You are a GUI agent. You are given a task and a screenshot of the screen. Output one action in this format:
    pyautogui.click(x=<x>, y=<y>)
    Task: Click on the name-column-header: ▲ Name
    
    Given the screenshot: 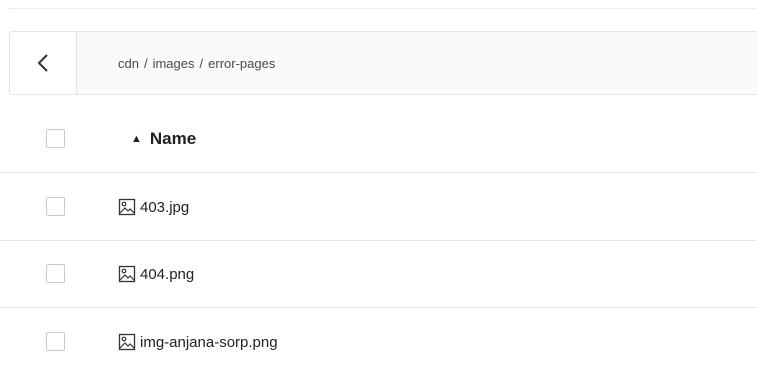 What is the action you would take?
    pyautogui.click(x=163, y=139)
    